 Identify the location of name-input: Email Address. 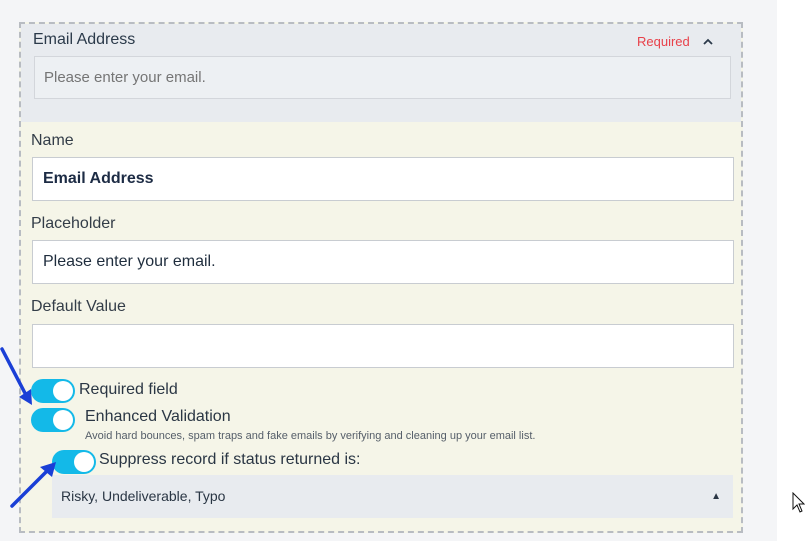
(383, 179).